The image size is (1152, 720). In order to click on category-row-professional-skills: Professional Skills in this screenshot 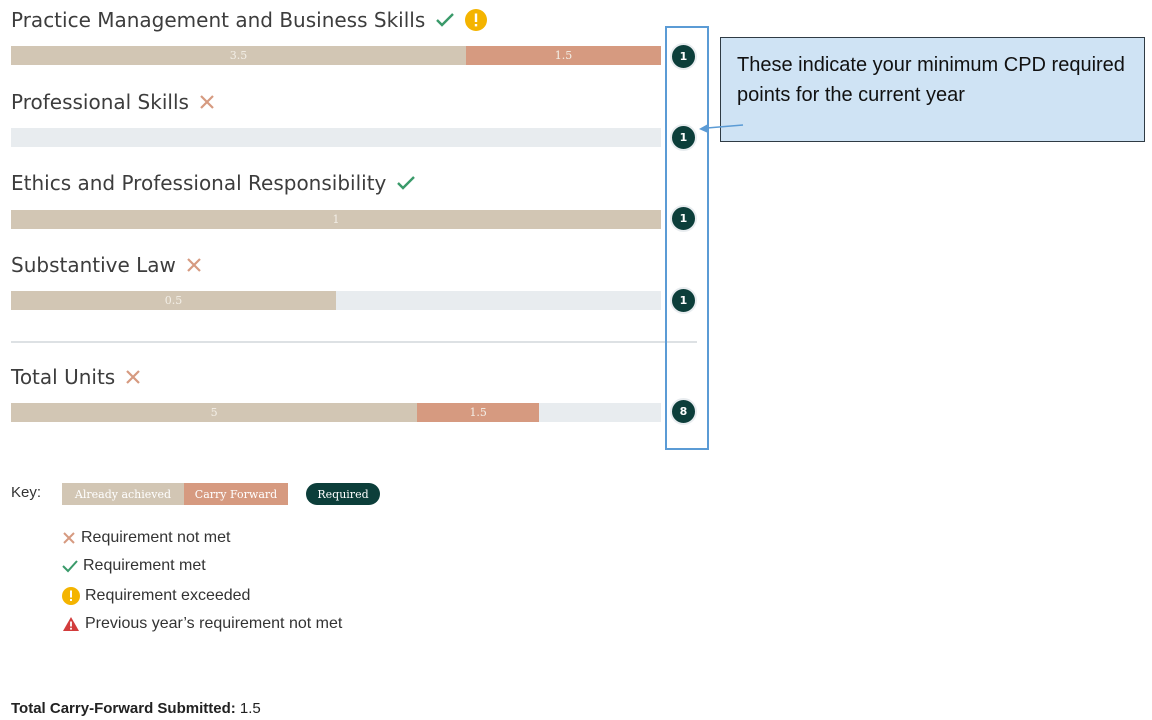, I will do `click(113, 102)`.